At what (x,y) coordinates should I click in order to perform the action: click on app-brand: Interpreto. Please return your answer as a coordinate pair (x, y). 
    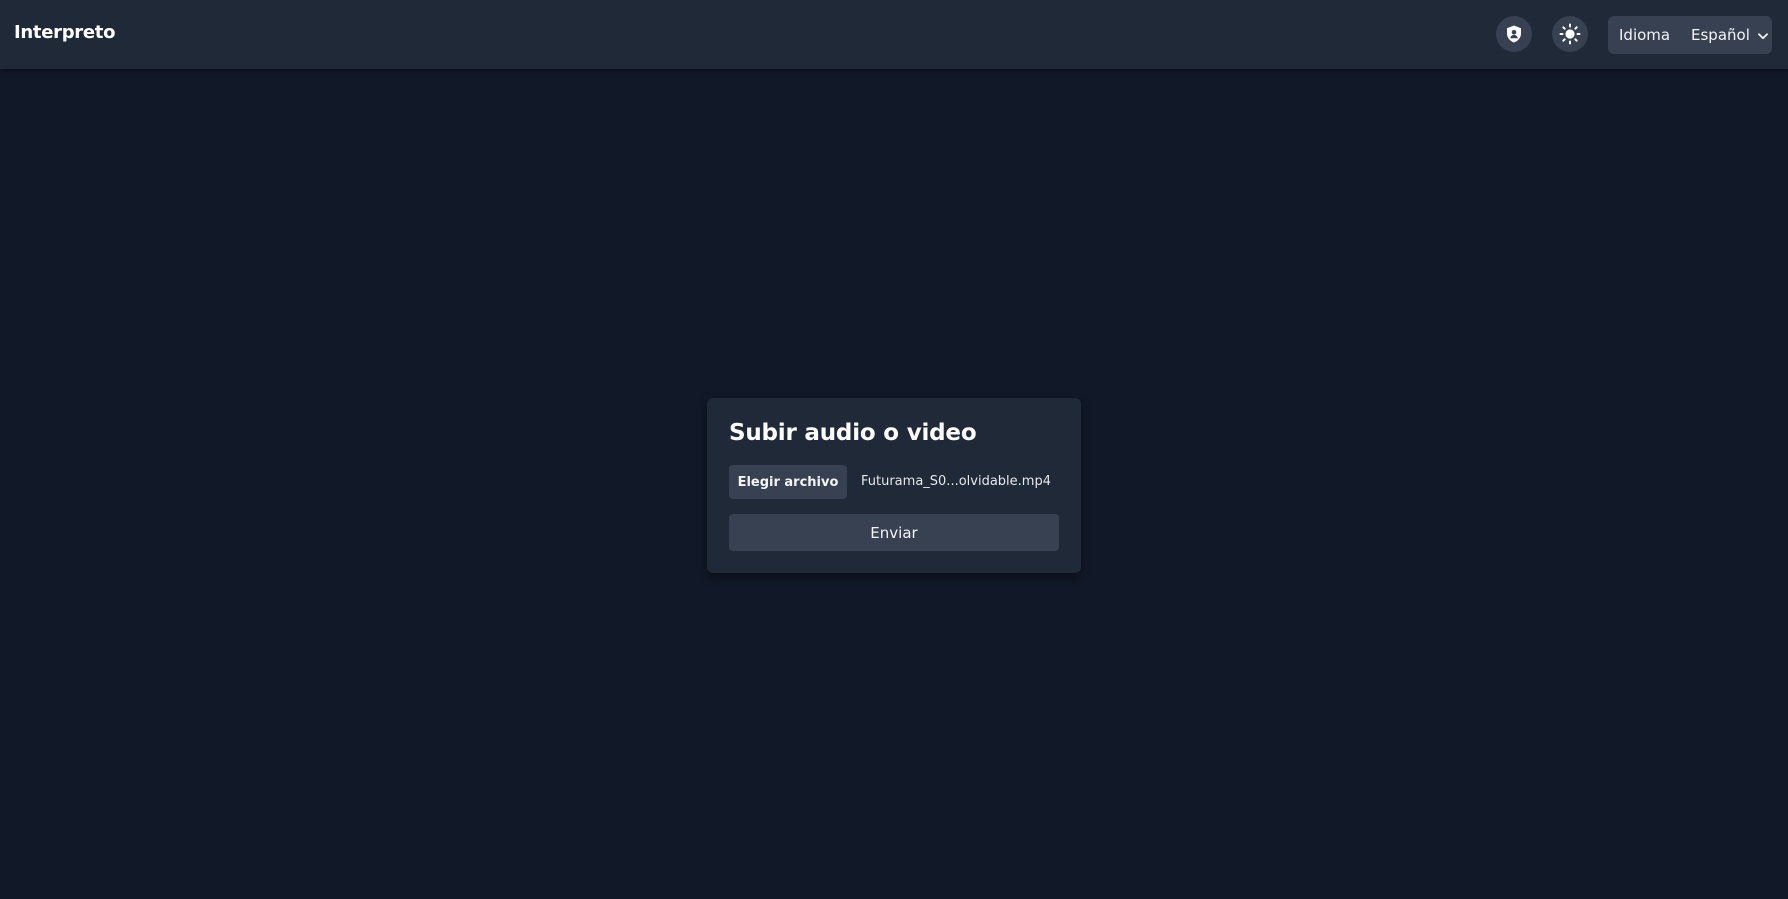
    Looking at the image, I should click on (64, 32).